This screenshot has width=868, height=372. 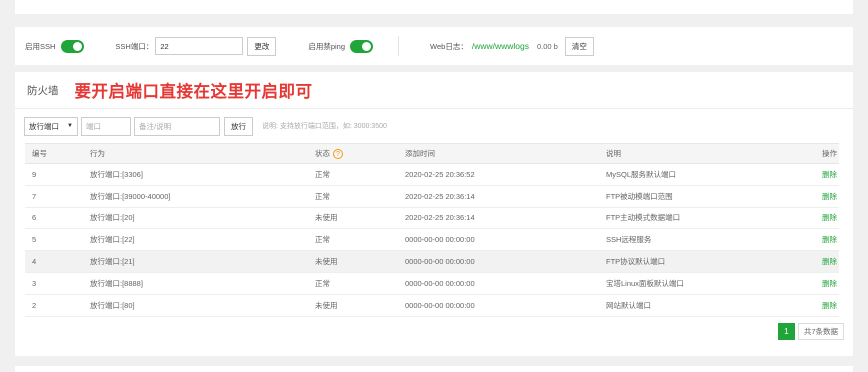 I want to click on cell-desc: 宝塔Linux面板默认端口, so click(x=689, y=283).